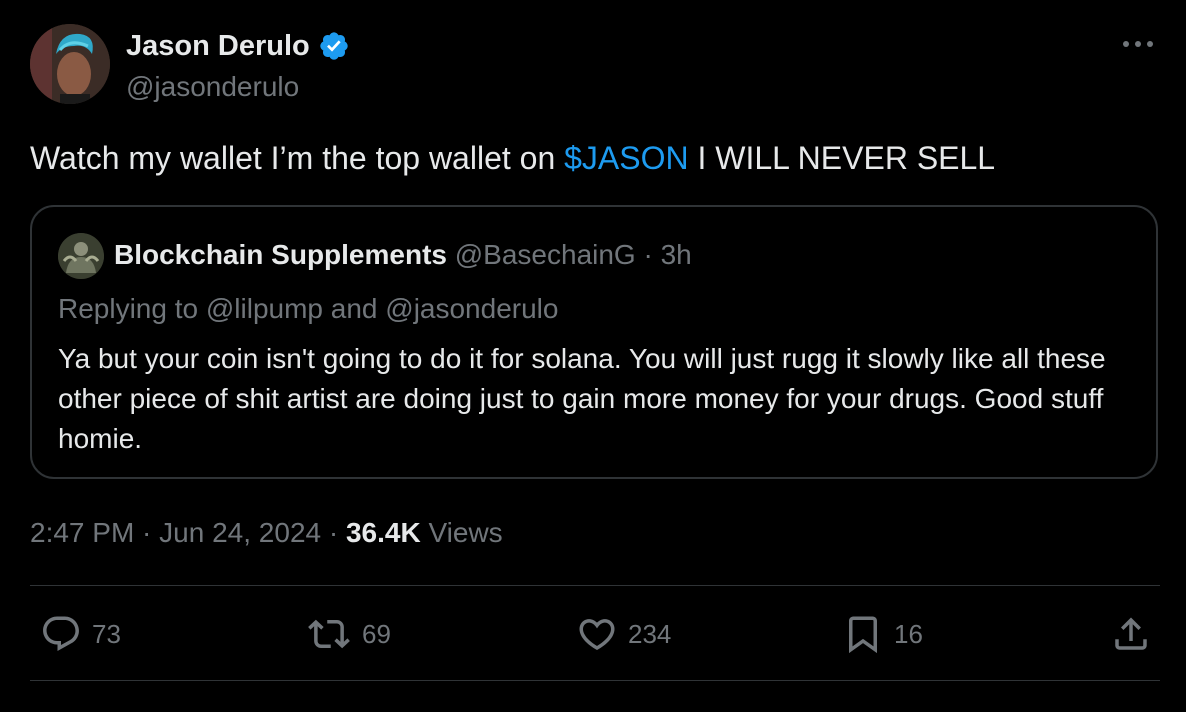 This screenshot has width=1186, height=712. Describe the element at coordinates (882, 634) in the screenshot. I see `bookmark-button: 16` at that location.